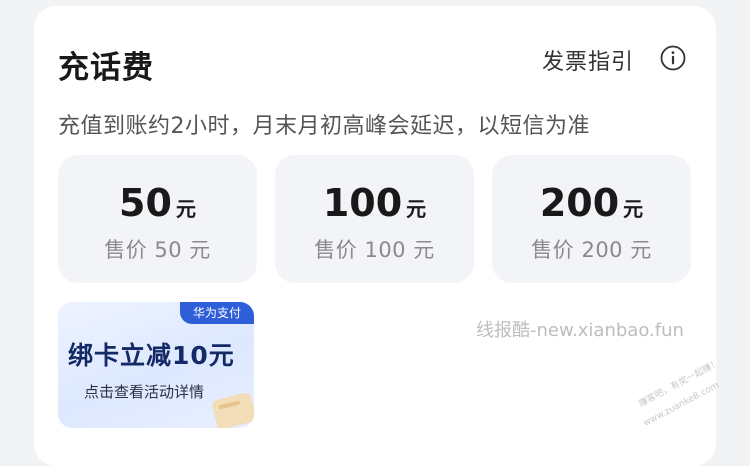  I want to click on option-amount: 100 元, so click(374, 203).